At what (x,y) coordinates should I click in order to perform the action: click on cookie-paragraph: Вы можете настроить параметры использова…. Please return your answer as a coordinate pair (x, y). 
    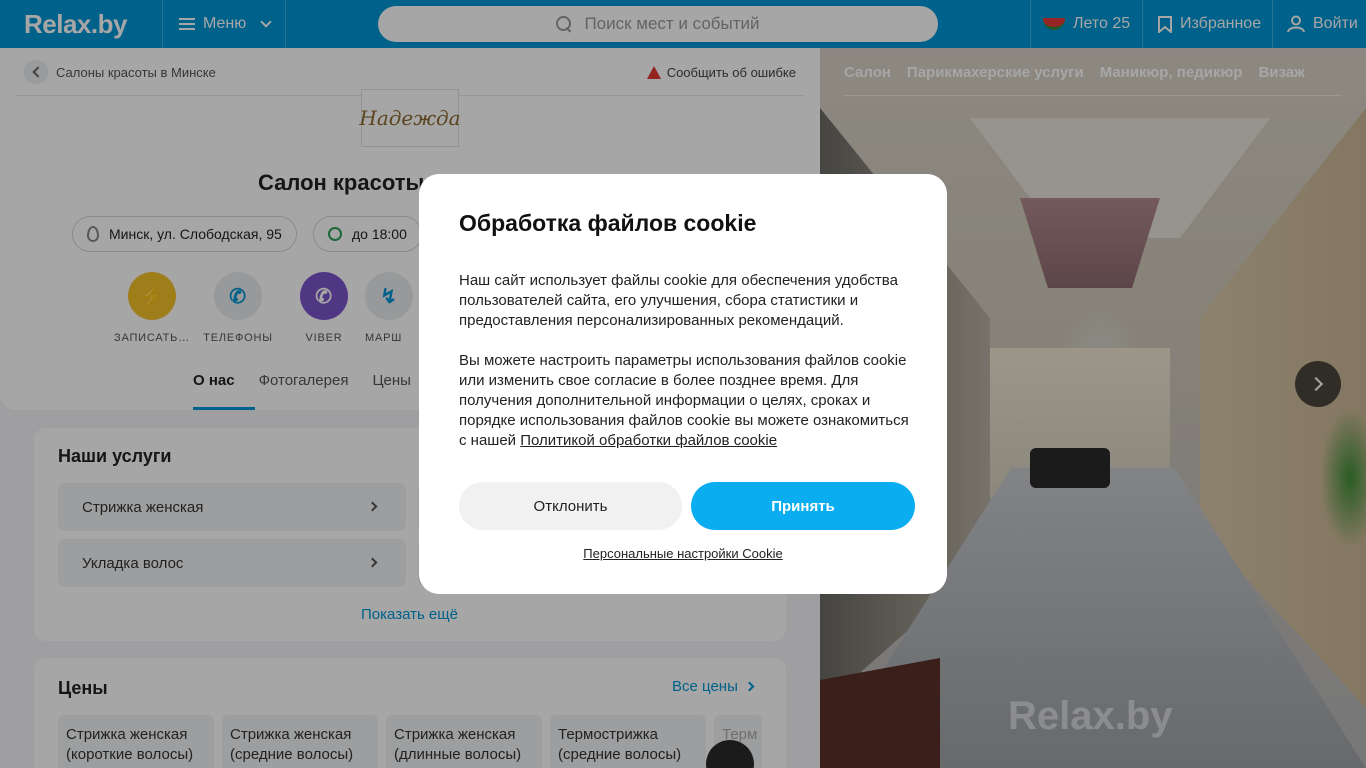
    Looking at the image, I should click on (684, 400).